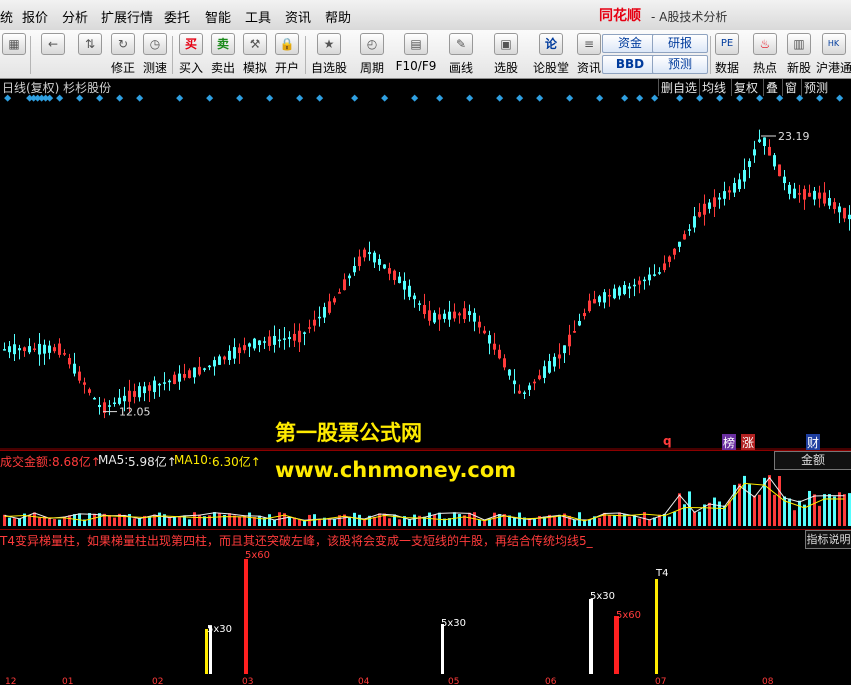 The height and width of the screenshot is (685, 851). Describe the element at coordinates (680, 43) in the screenshot. I see `research-button: 研报` at that location.